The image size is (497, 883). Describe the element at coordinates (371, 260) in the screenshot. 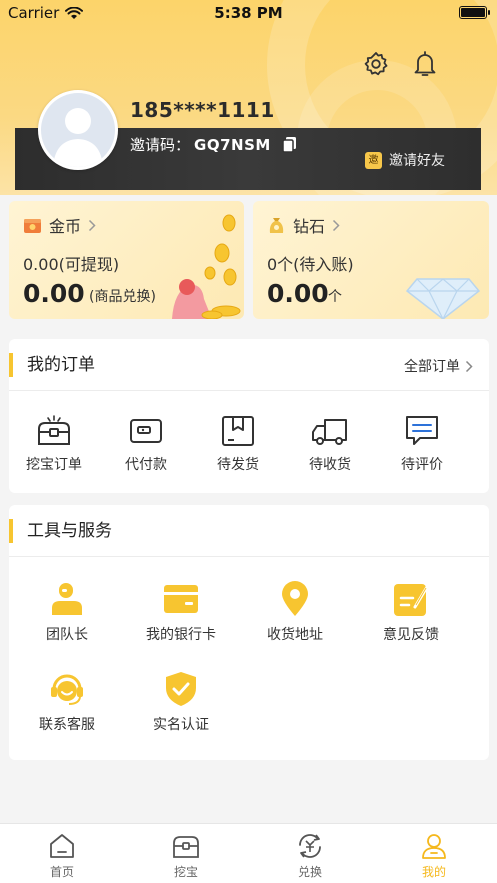

I see `diamonds-card: 钻石 0个(待入账) 0.00 个` at that location.